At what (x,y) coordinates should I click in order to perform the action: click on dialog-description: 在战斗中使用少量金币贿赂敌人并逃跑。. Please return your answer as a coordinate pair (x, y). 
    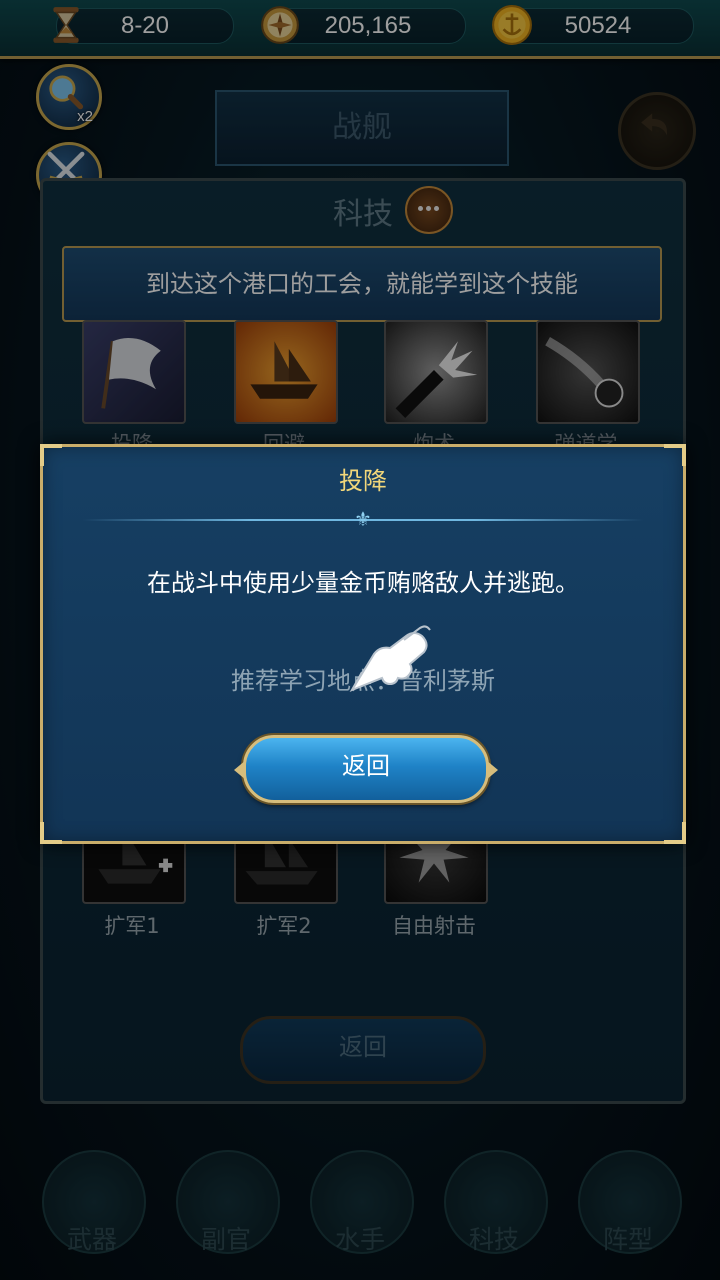
    Looking at the image, I should click on (363, 583).